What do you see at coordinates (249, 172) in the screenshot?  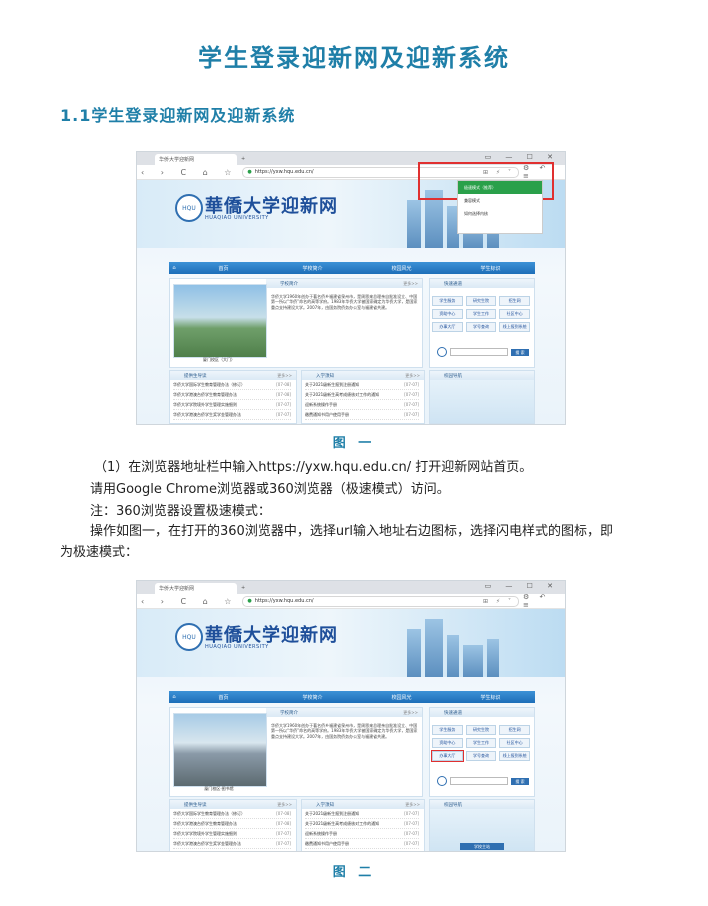 I see `lock-icon: ●` at bounding box center [249, 172].